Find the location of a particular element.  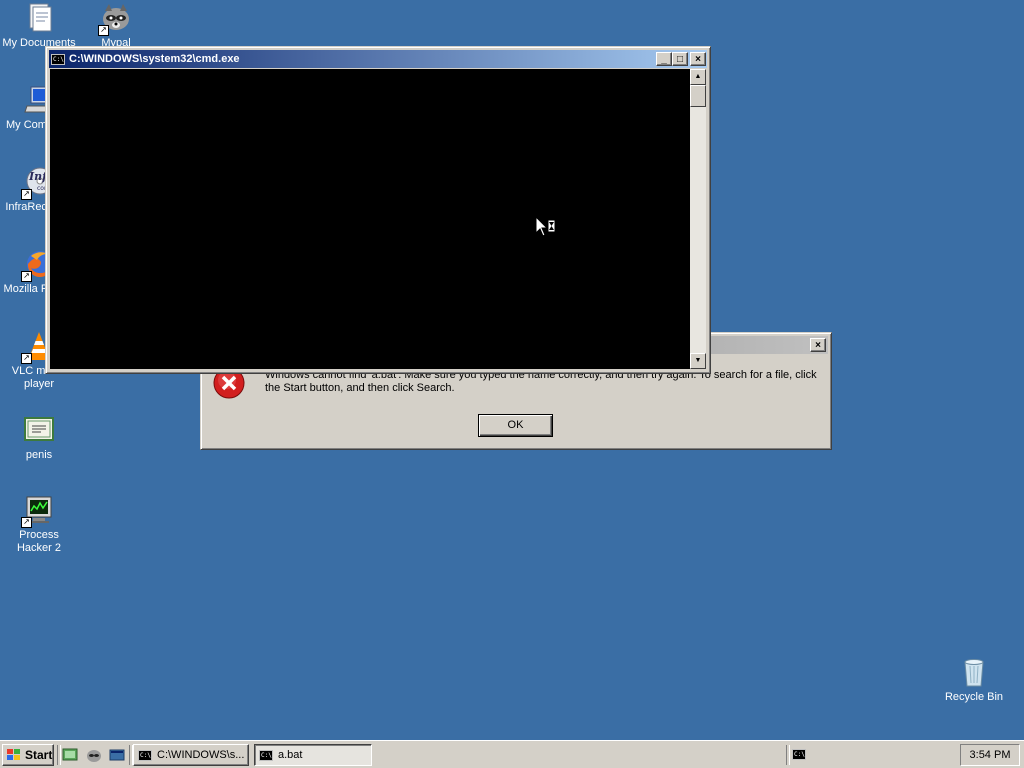

cmd-window-title: C:\WINDOWS\system32\cmd.exe is located at coordinates (154, 59).